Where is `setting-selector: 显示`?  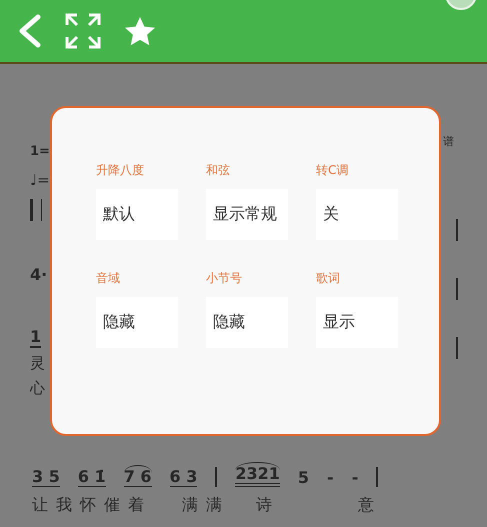 setting-selector: 显示 is located at coordinates (357, 322).